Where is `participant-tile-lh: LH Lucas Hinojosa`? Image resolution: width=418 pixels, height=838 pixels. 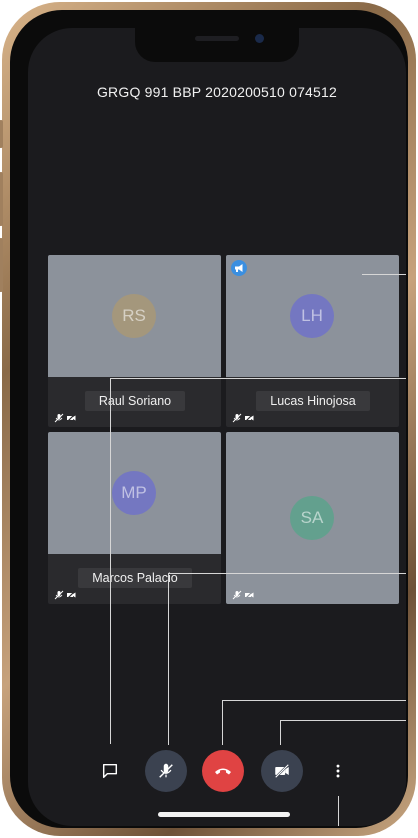 participant-tile-lh: LH Lucas Hinojosa is located at coordinates (312, 341).